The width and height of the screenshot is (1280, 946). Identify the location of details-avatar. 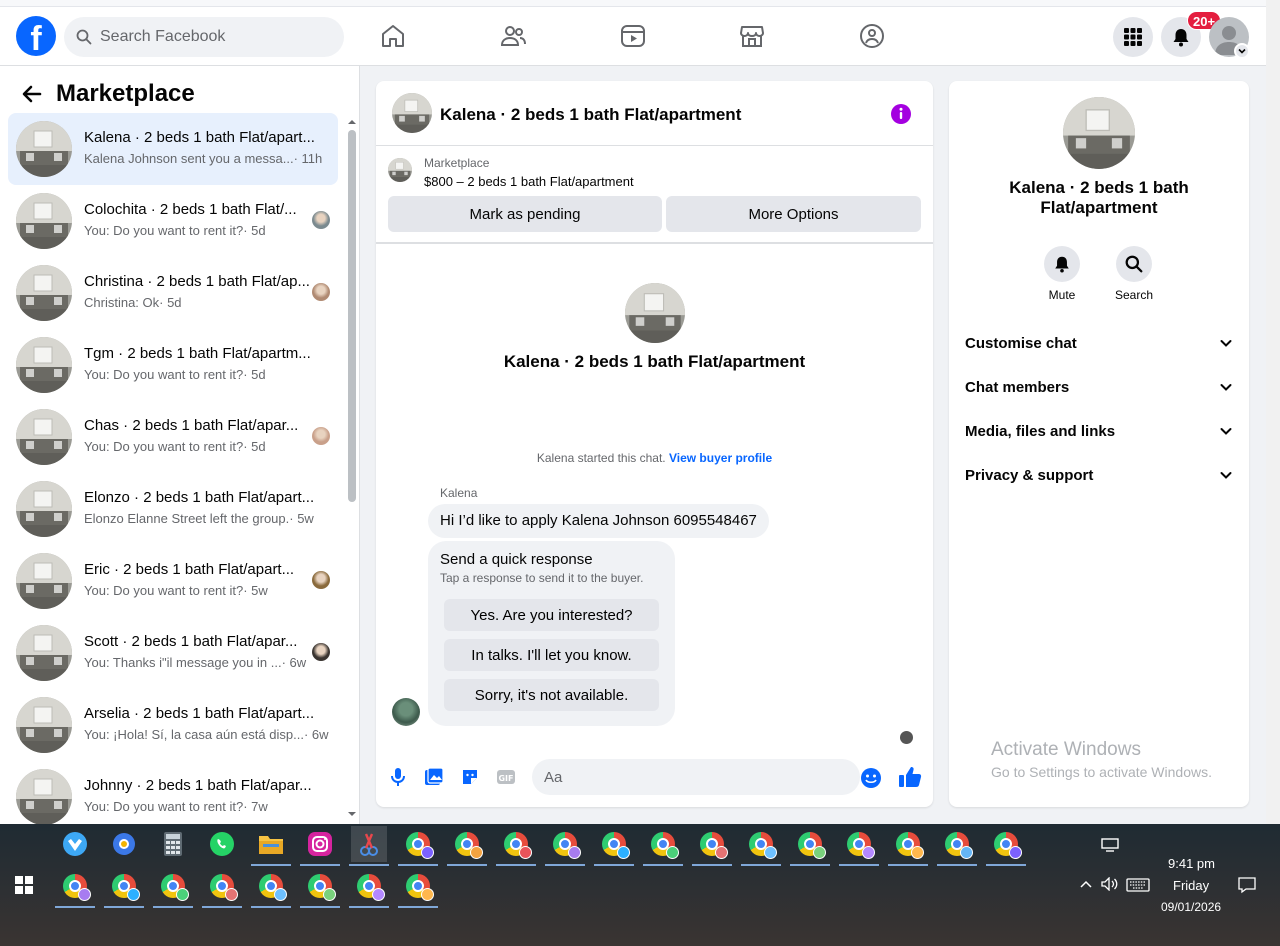
(1099, 133).